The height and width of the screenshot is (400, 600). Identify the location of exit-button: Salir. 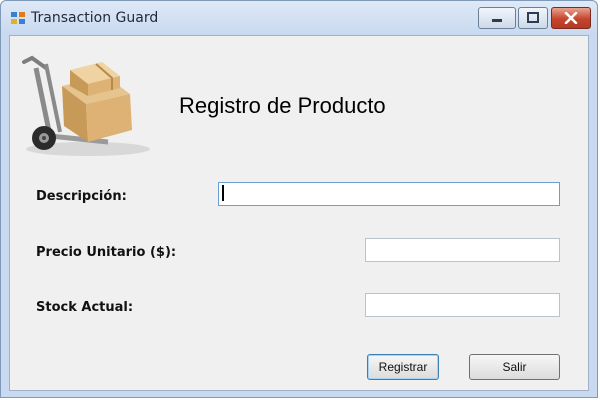
(514, 367).